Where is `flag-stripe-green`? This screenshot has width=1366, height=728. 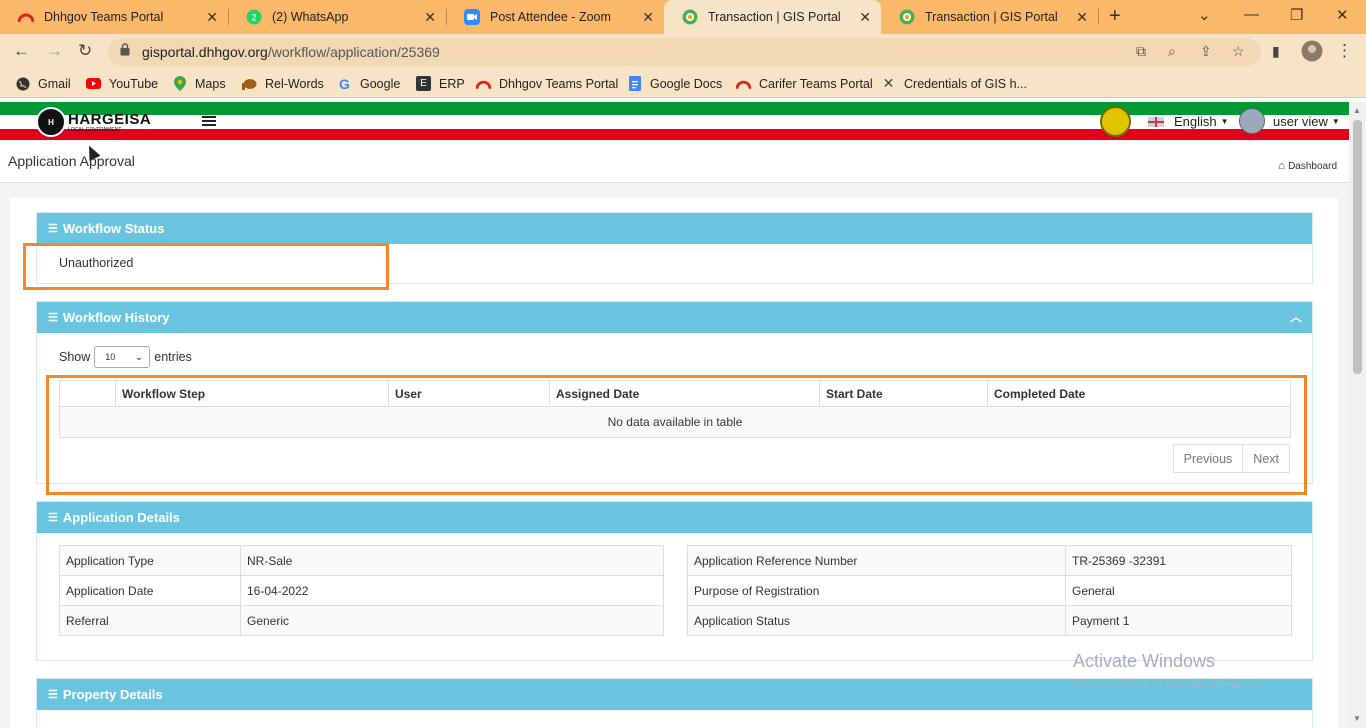 flag-stripe-green is located at coordinates (674, 108).